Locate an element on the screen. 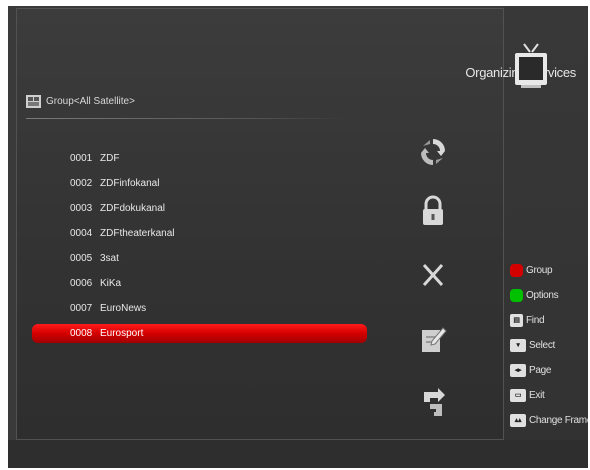 The height and width of the screenshot is (470, 590). skip-icon is located at coordinates (433, 402).